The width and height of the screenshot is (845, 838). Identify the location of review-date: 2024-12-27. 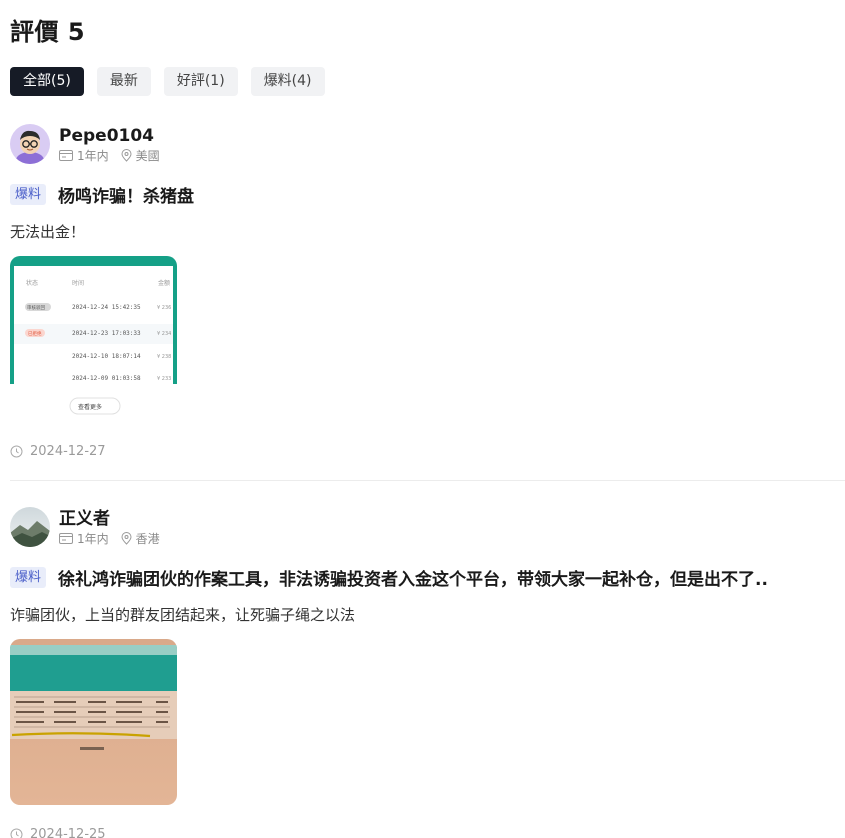
(427, 451).